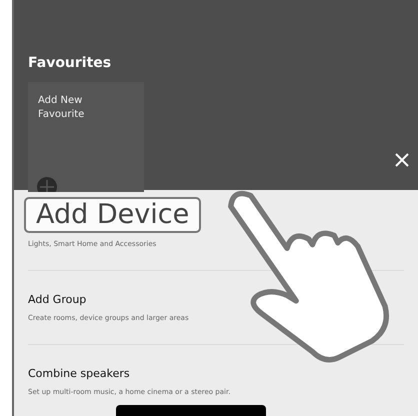 The height and width of the screenshot is (416, 418). I want to click on item-title: Combine speakers, so click(216, 373).